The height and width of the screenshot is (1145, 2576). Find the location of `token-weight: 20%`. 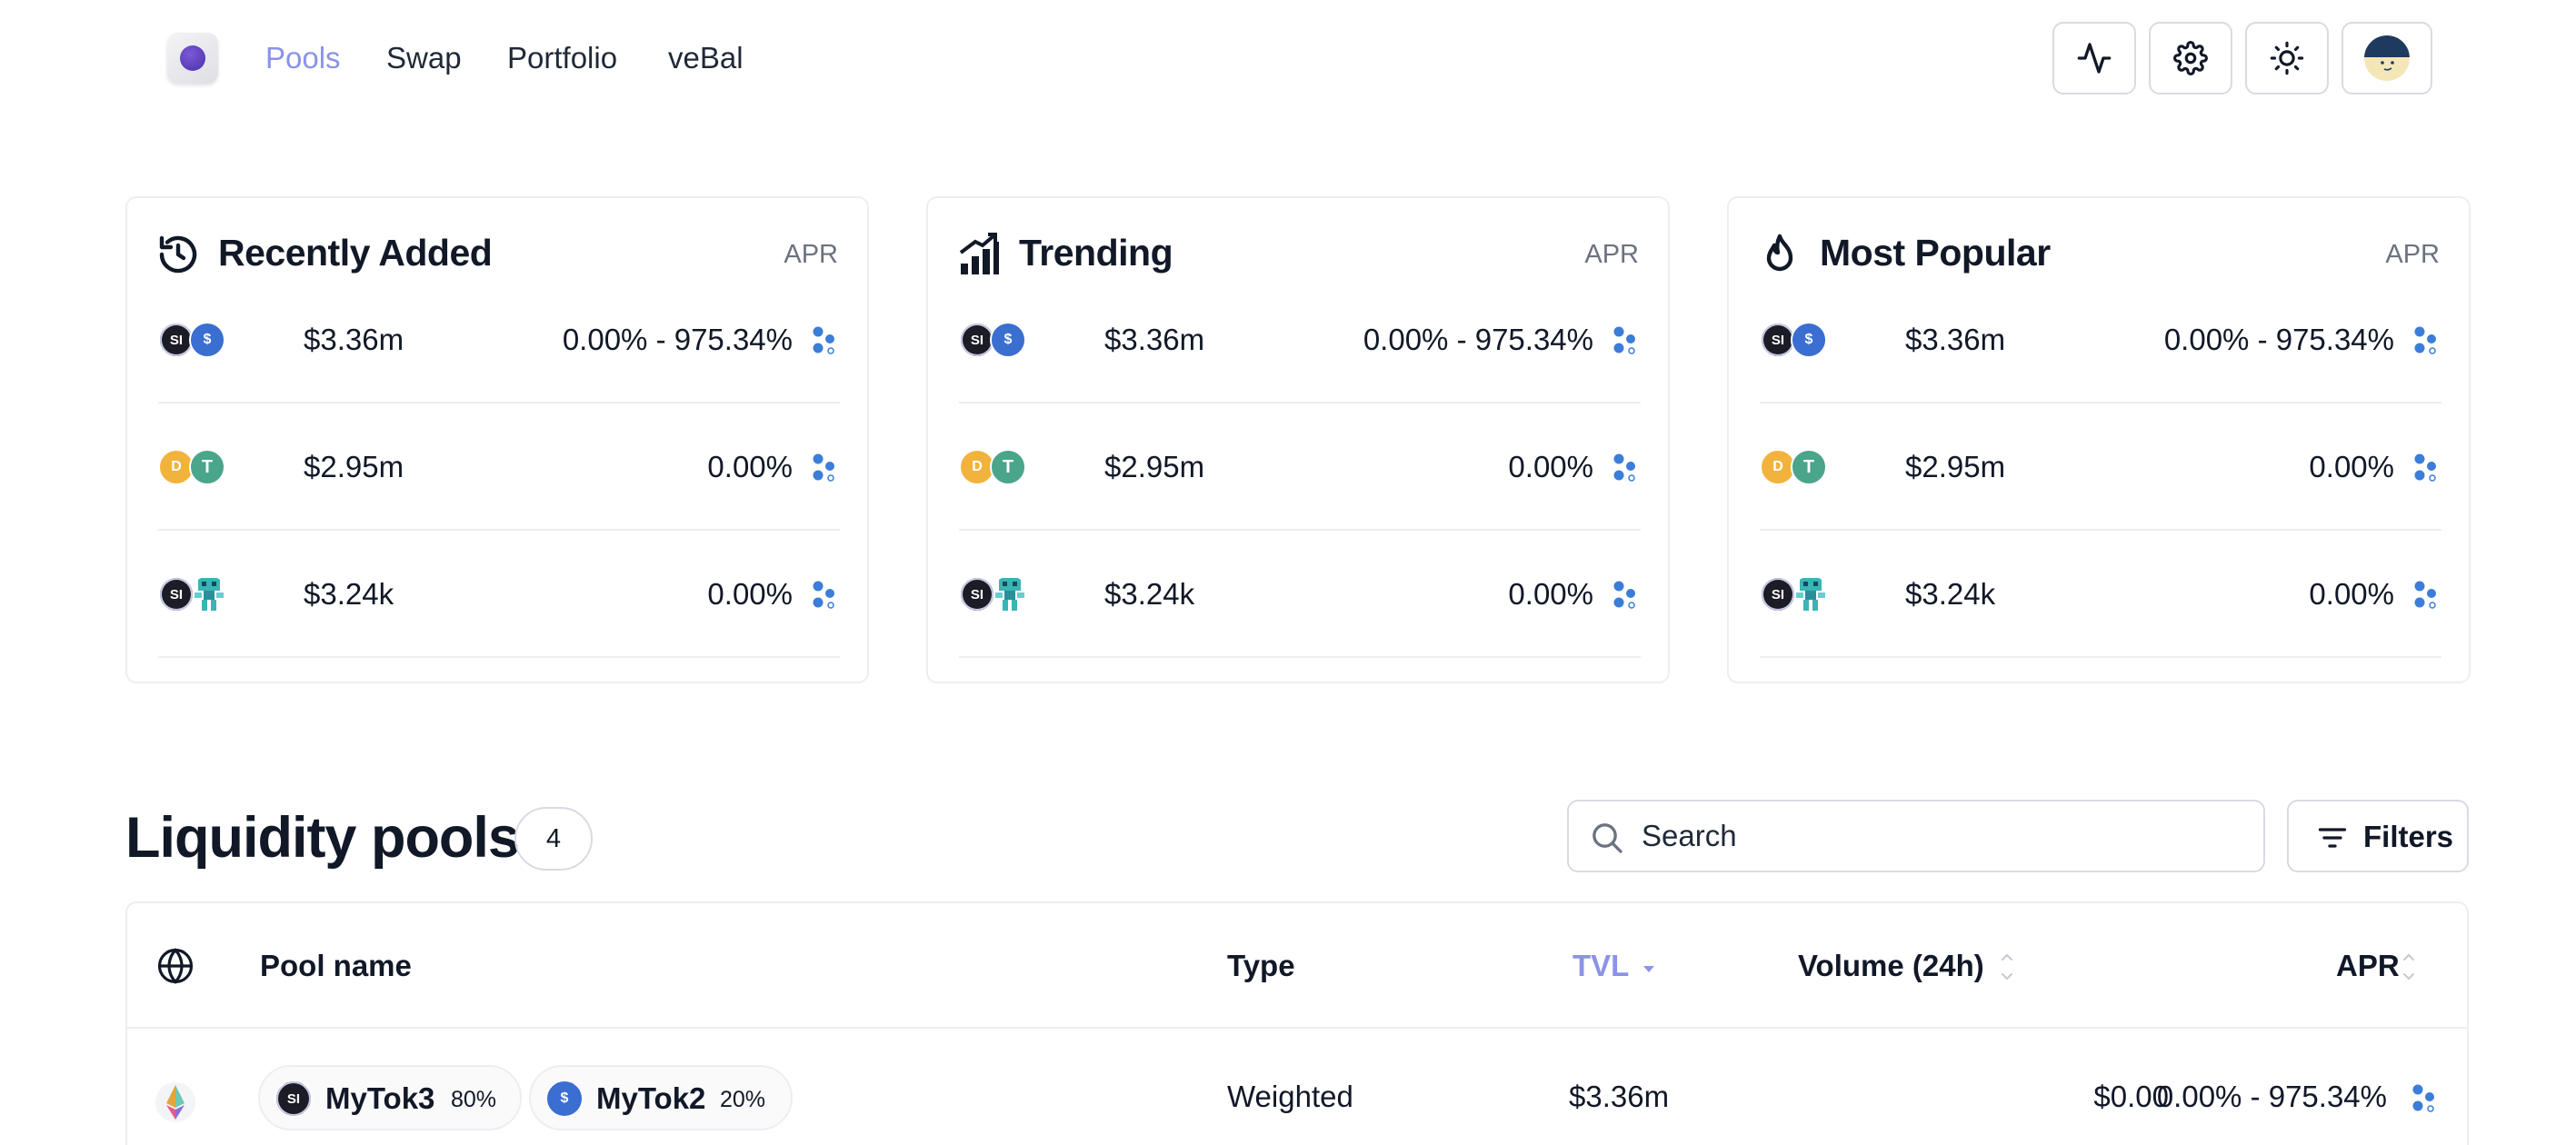

token-weight: 20% is located at coordinates (743, 1099).